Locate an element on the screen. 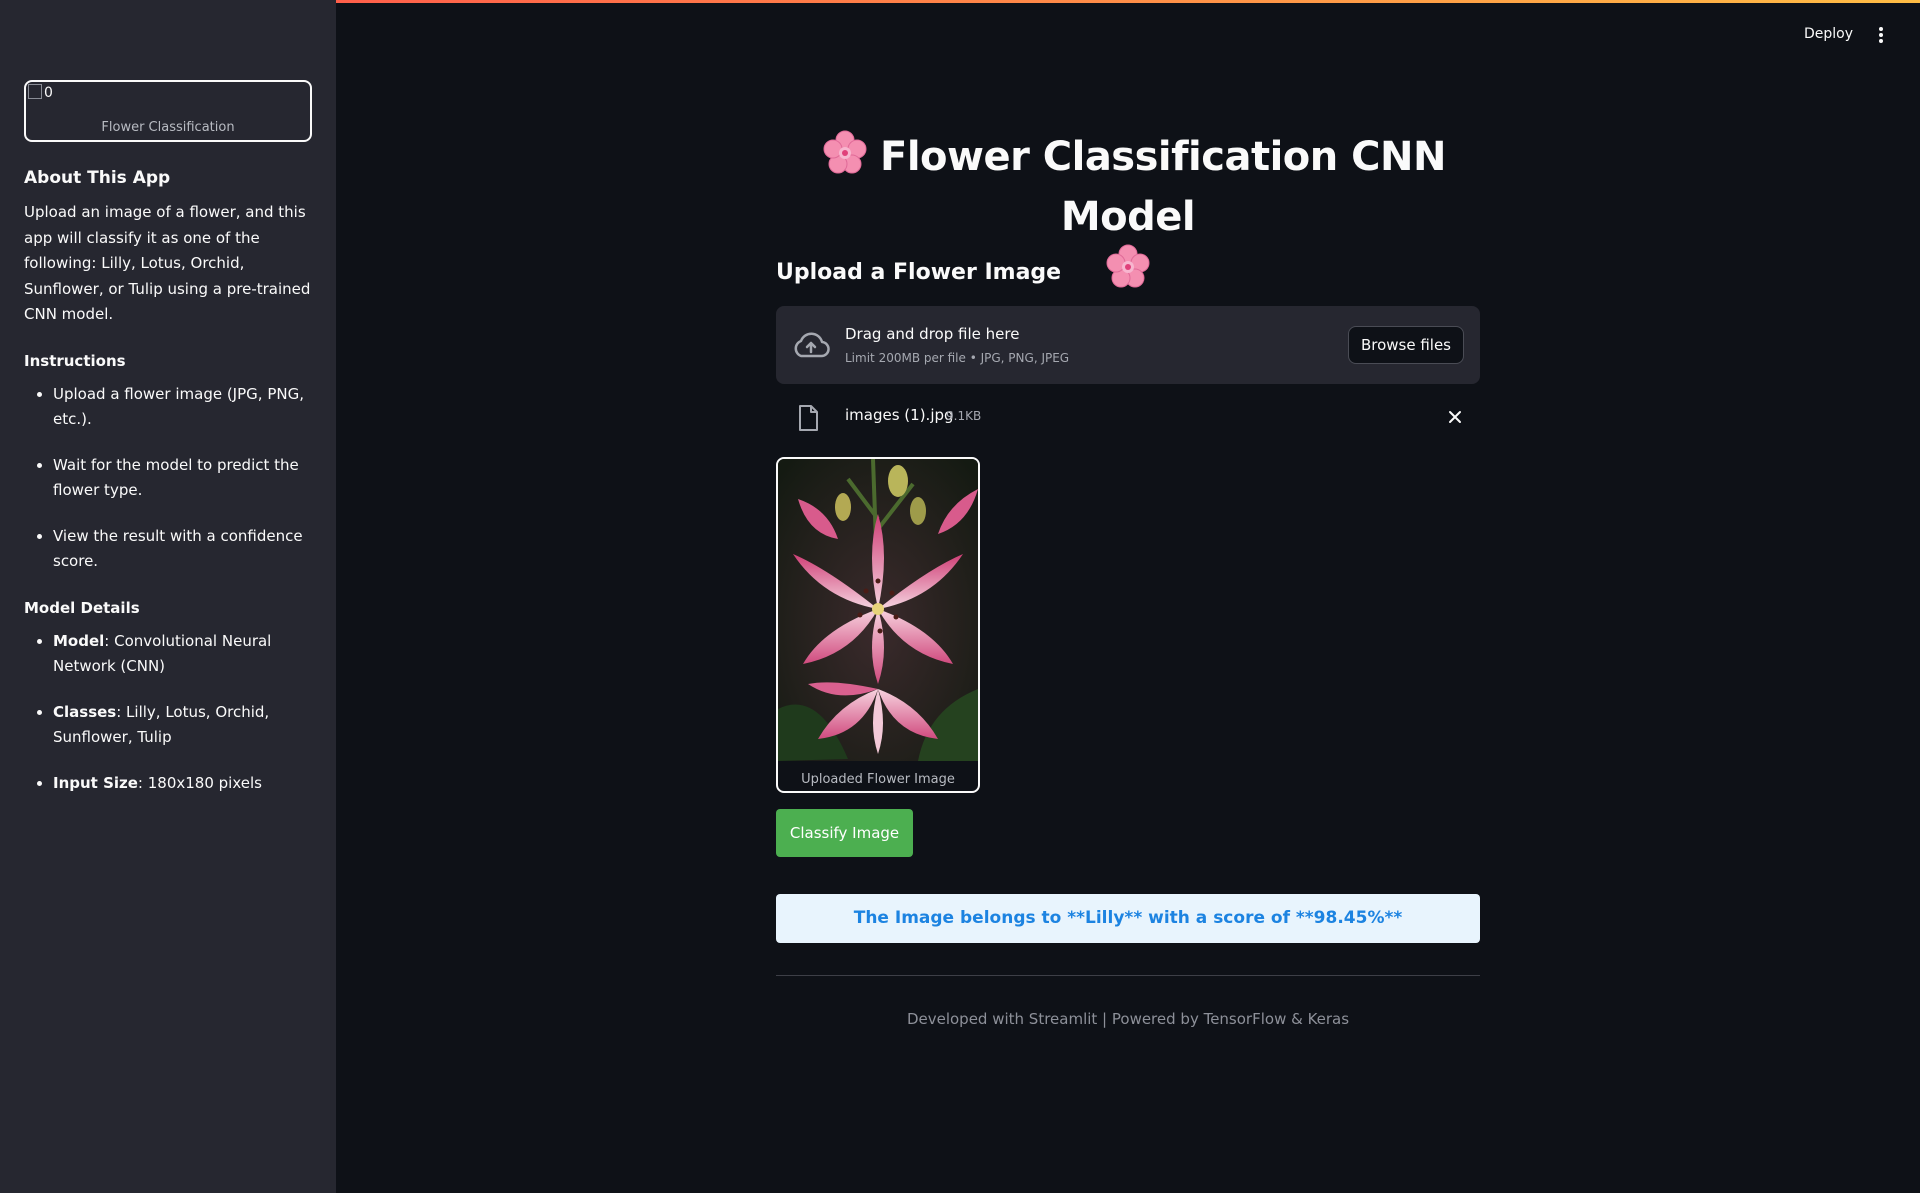 Image resolution: width=1920 pixels, height=1193 pixels. model-detail-item: Input Size: 180x180 pixels is located at coordinates (182, 784).